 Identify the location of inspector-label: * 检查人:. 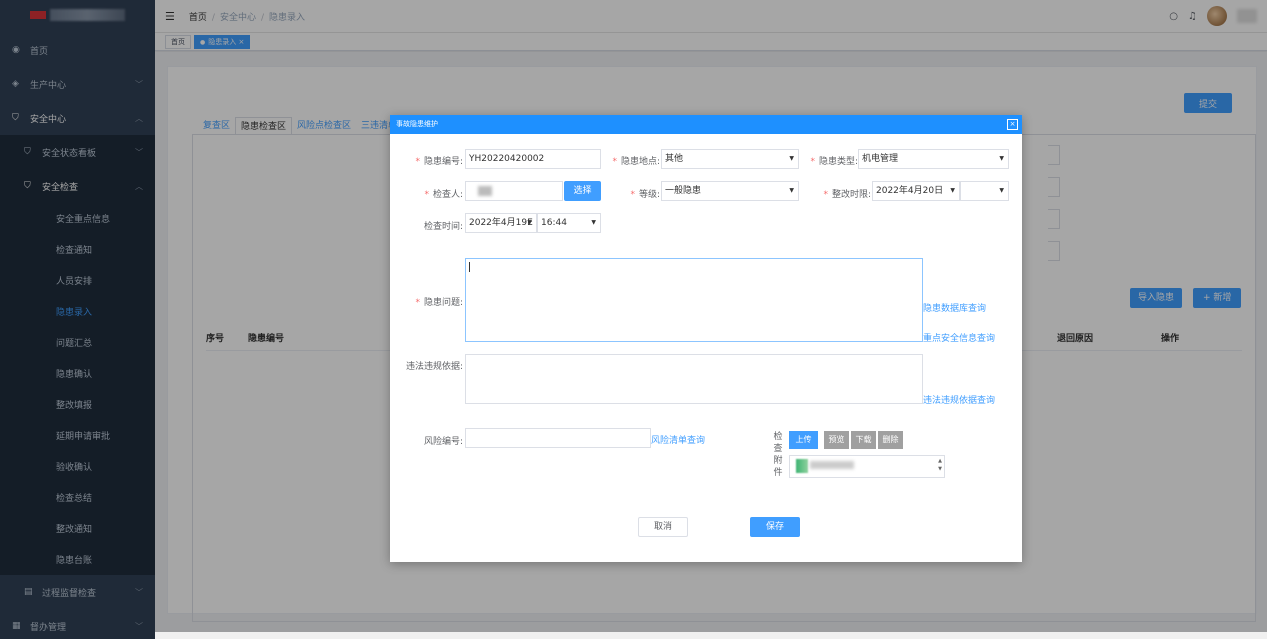
(443, 195).